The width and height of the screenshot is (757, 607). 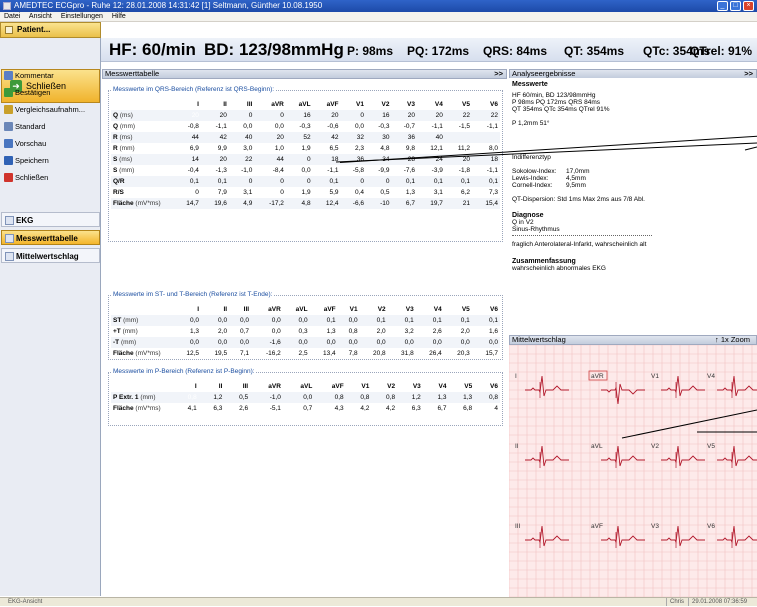 What do you see at coordinates (719, 602) in the screenshot?
I see `status-datetime: 29.01.2008 07:36:59` at bounding box center [719, 602].